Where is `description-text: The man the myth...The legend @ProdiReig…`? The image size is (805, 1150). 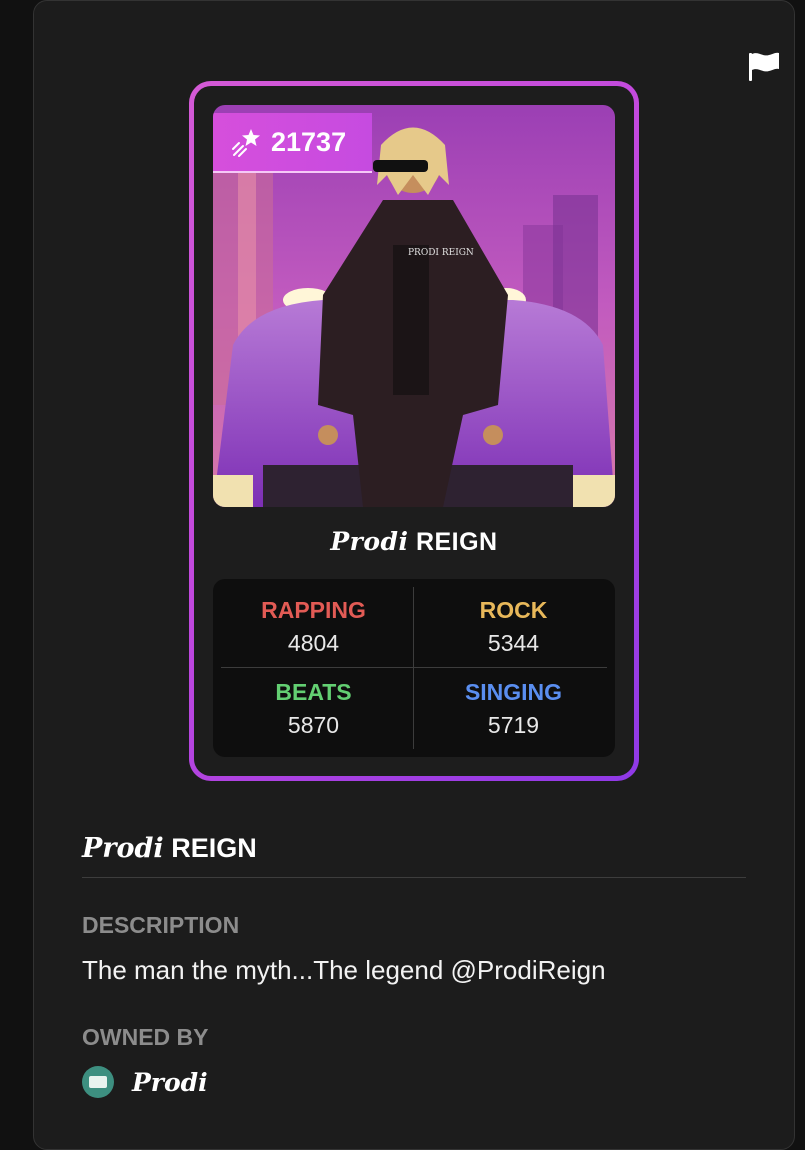
description-text: The man the myth...The legend @ProdiReig… is located at coordinates (344, 970).